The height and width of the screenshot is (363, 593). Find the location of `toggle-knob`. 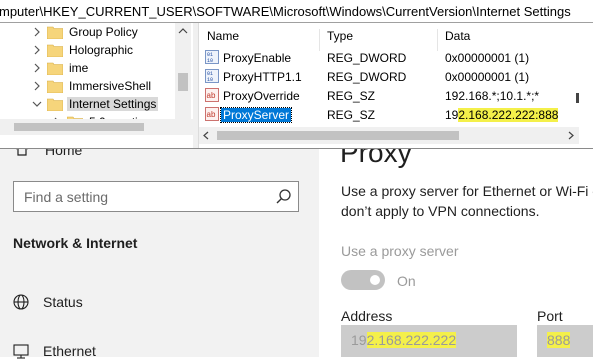

toggle-knob is located at coordinates (375, 280).